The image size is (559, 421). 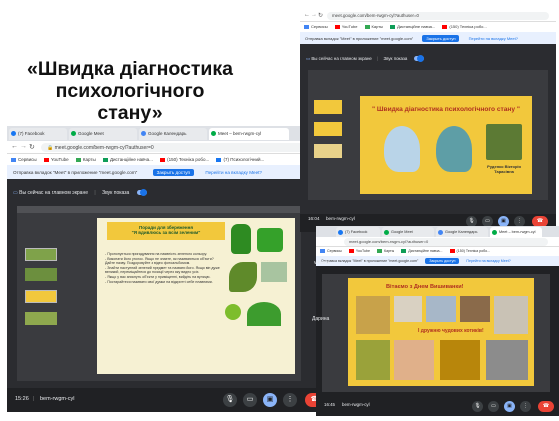 I want to click on meeting-time: 15:26, so click(x=22, y=399).